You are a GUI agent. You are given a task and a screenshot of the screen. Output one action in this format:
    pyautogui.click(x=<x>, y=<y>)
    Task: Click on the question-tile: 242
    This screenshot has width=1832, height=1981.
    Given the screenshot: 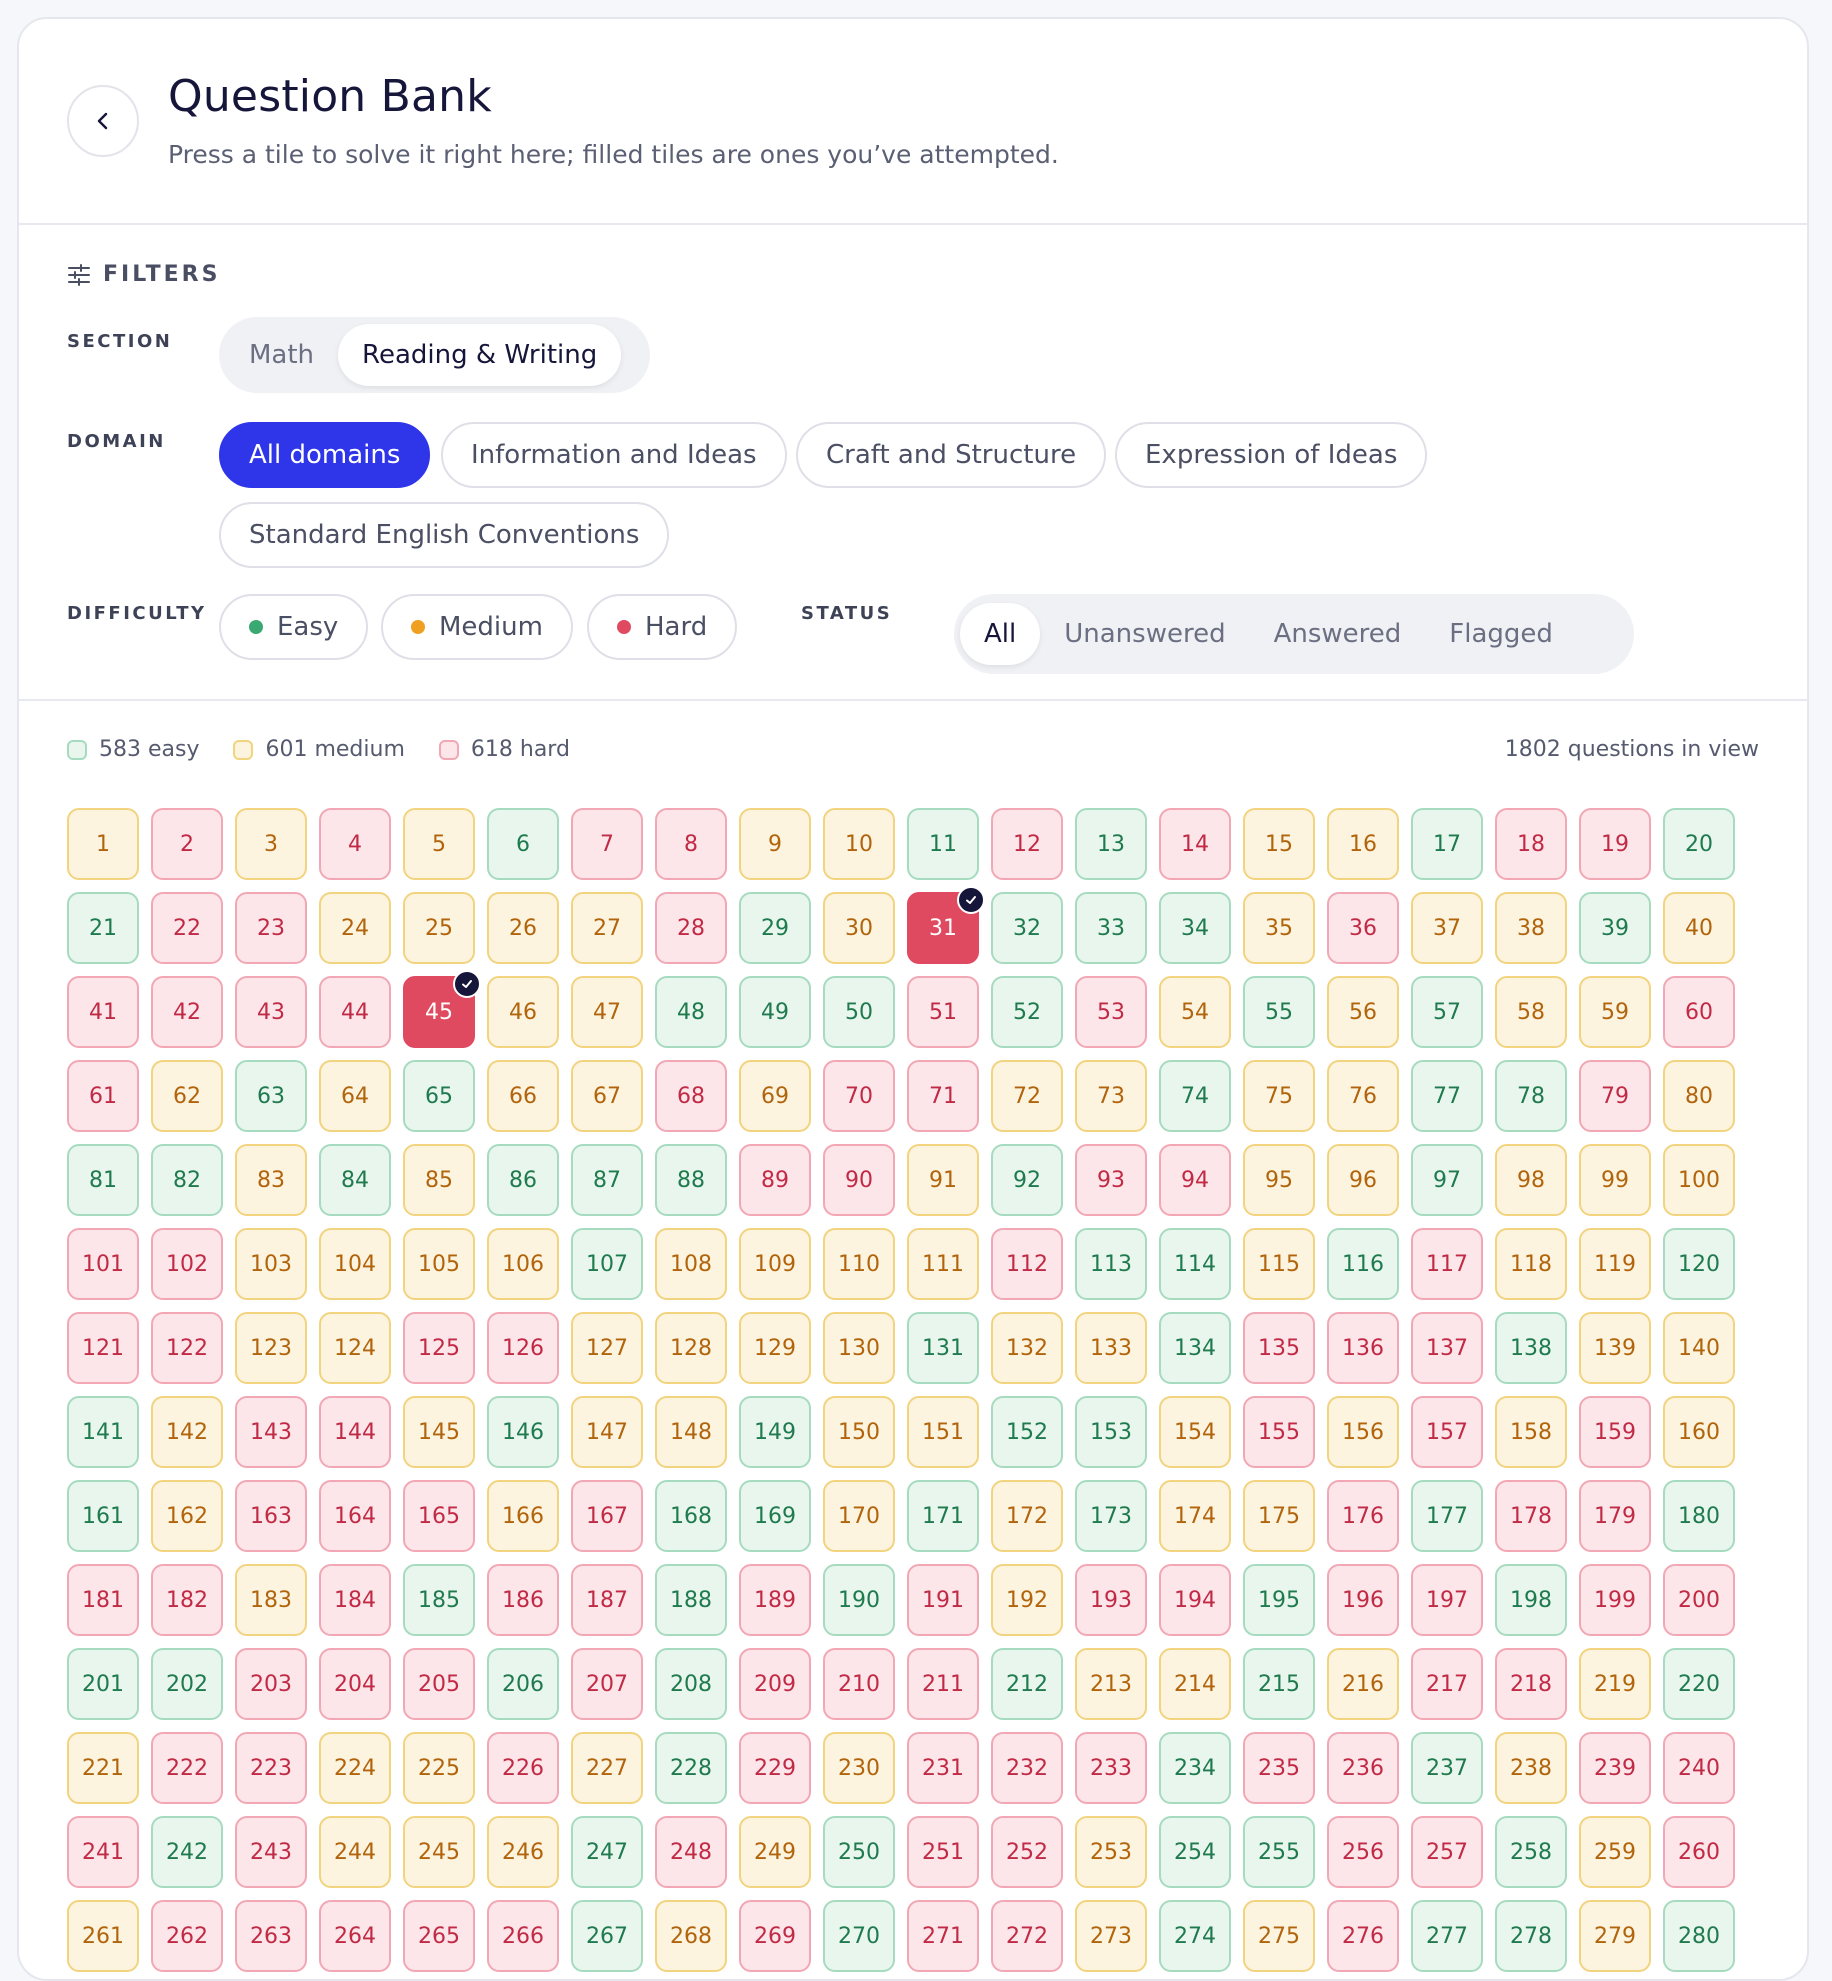 What is the action you would take?
    pyautogui.click(x=187, y=1852)
    